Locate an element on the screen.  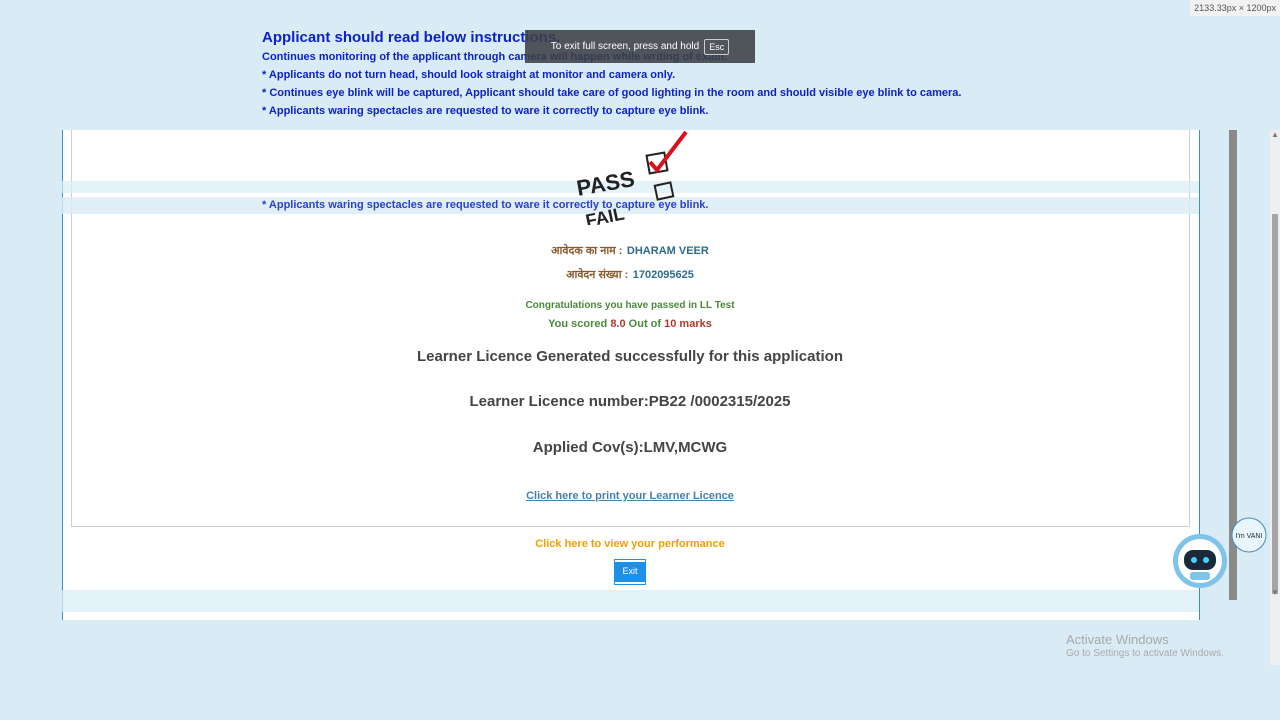
chatbot-icon is located at coordinates (1200, 561).